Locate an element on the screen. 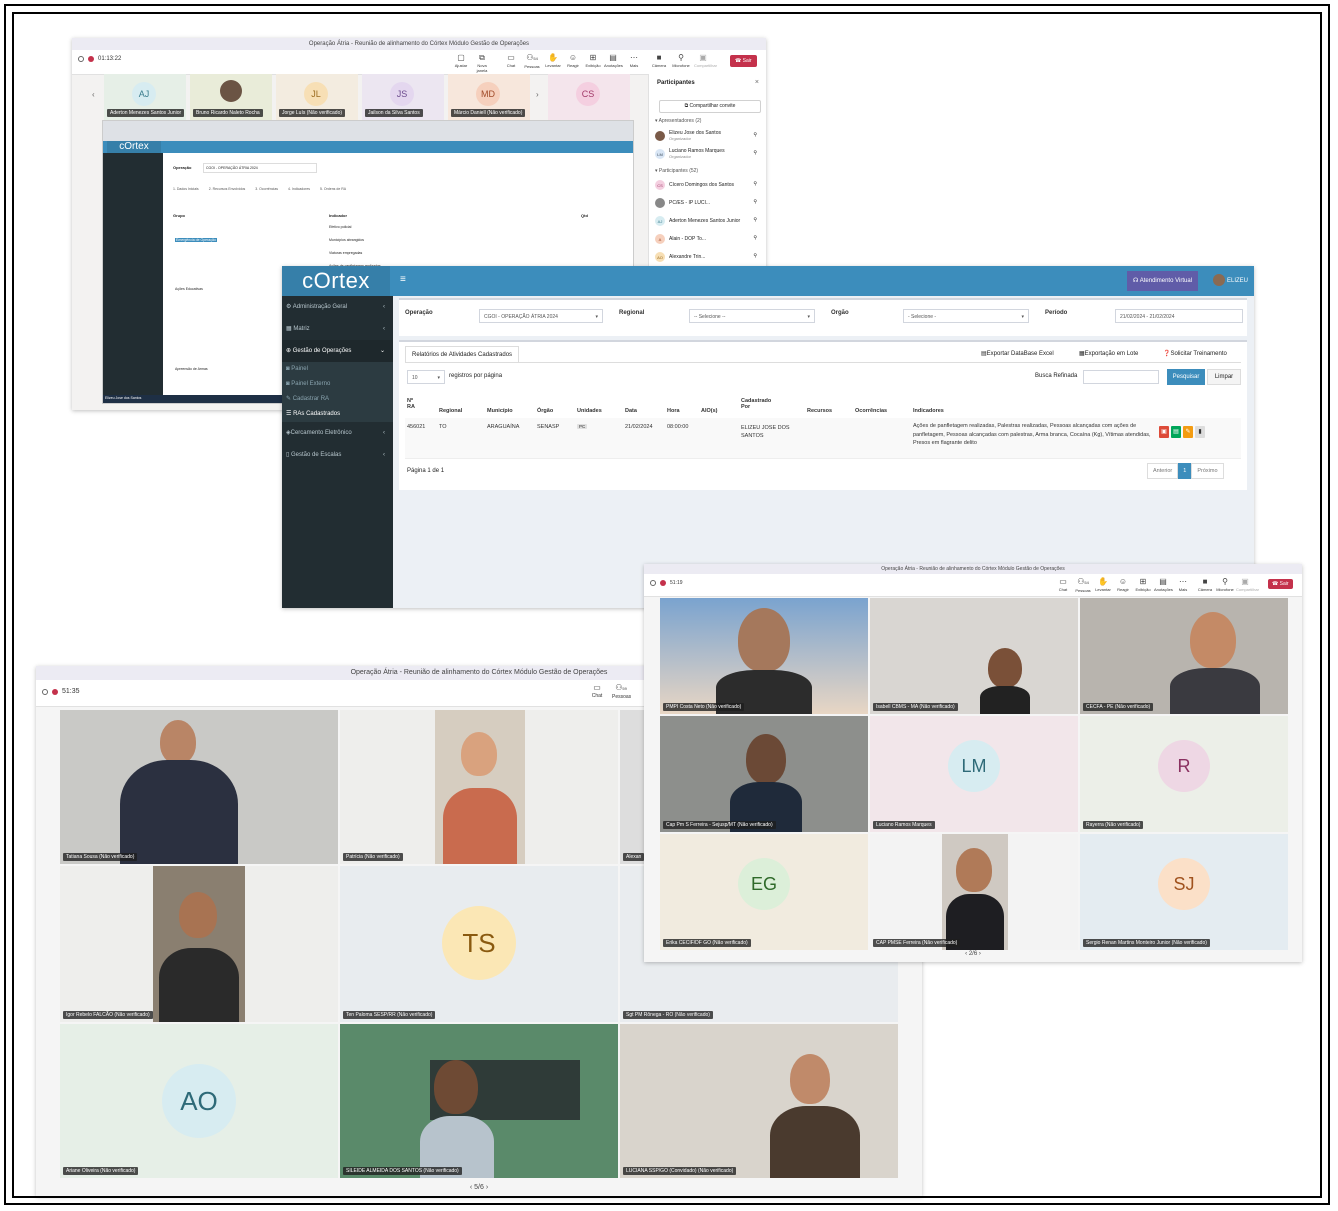 The image size is (1338, 1211). tab-relatorios: Relatórios de Atividades Cadastrados is located at coordinates (462, 354).